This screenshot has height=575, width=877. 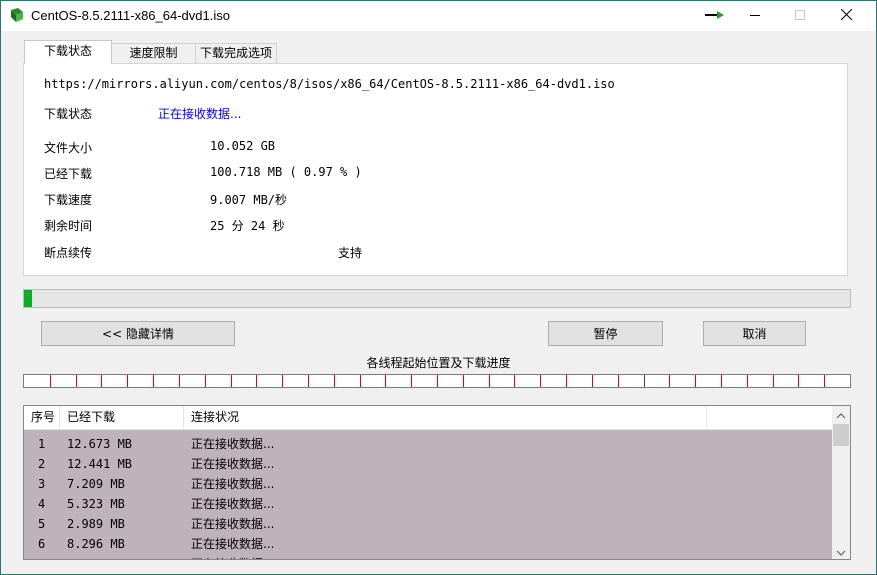 I want to click on app-icon, so click(x=17, y=15).